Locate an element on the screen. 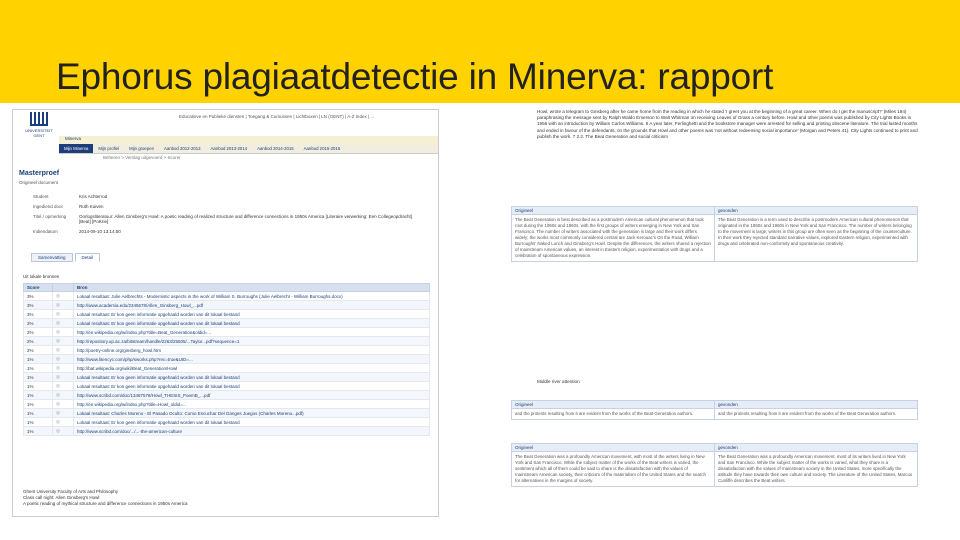 The image size is (960, 540). nav-item-mijn-groepen: Mijn groepen is located at coordinates (141, 148).